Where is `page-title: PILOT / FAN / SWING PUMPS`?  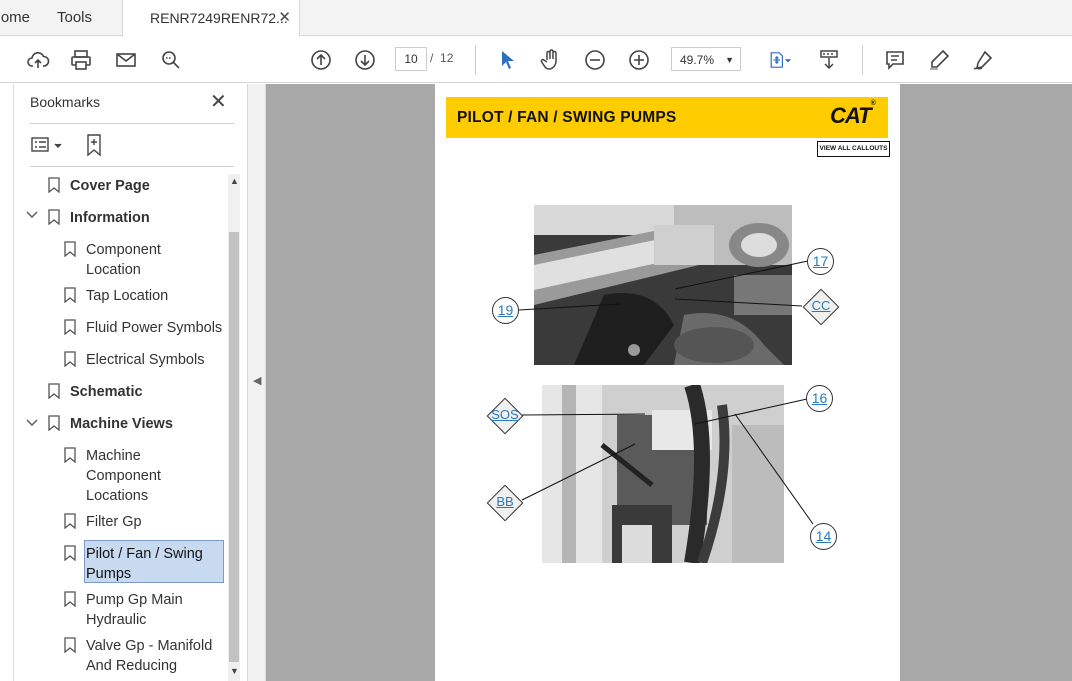
page-title: PILOT / FAN / SWING PUMPS is located at coordinates (567, 117).